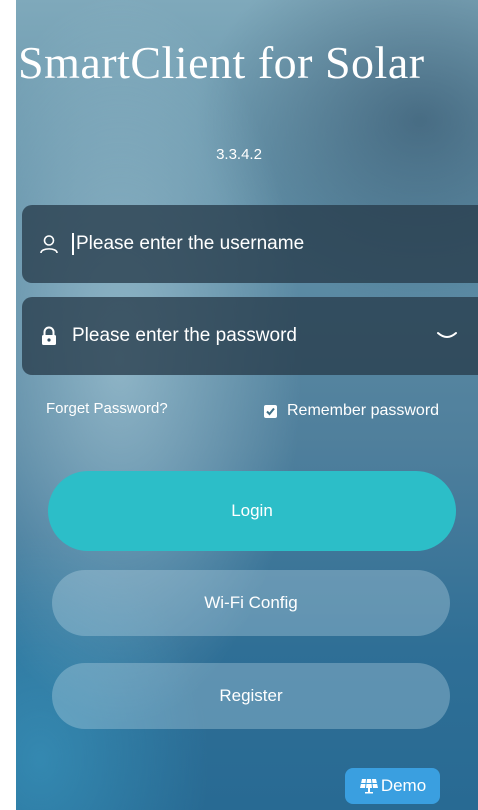  I want to click on remember-password-toggle: Remember password, so click(351, 411).